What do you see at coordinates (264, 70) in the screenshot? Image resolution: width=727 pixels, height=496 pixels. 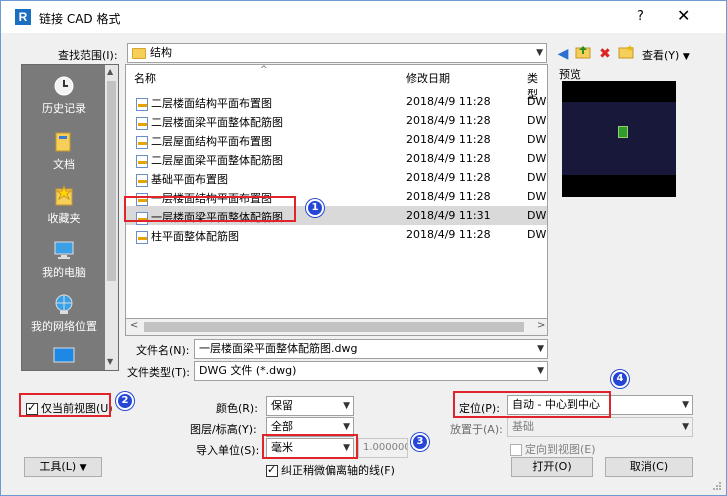 I see `sort-caret-icon: ^` at bounding box center [264, 70].